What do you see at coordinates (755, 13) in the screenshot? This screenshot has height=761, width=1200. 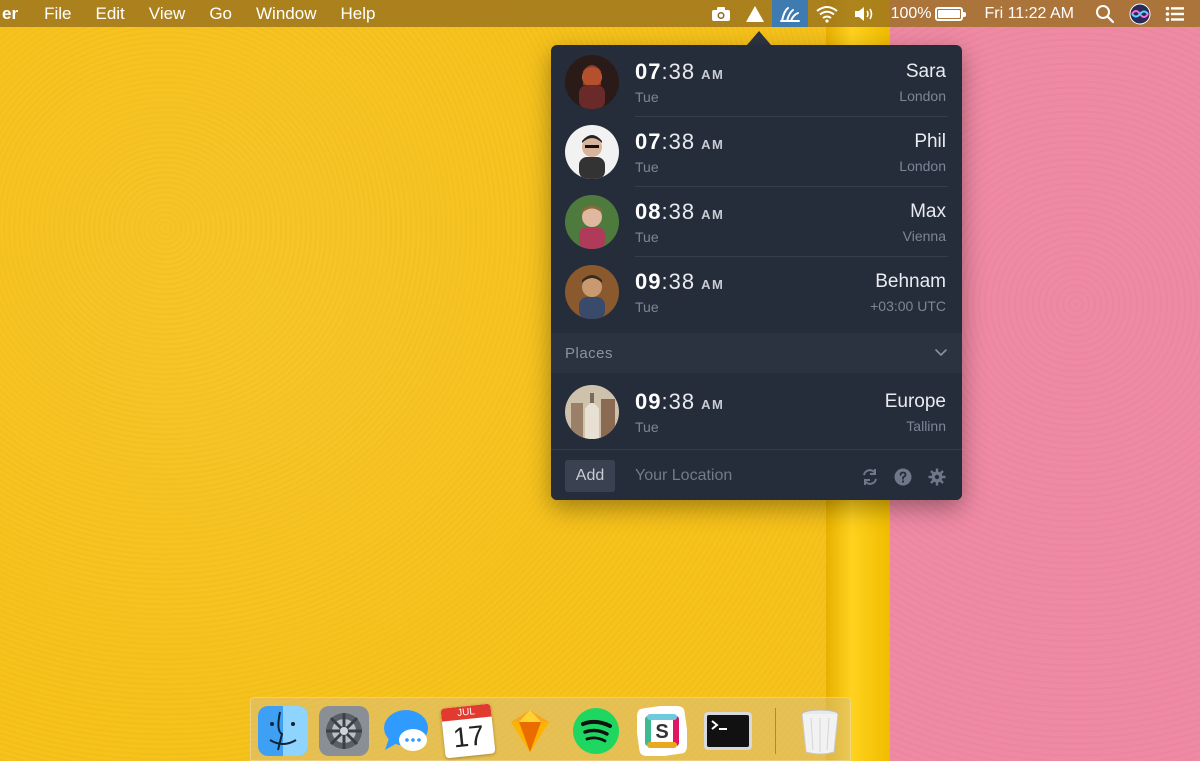 I see `warning-icon` at bounding box center [755, 13].